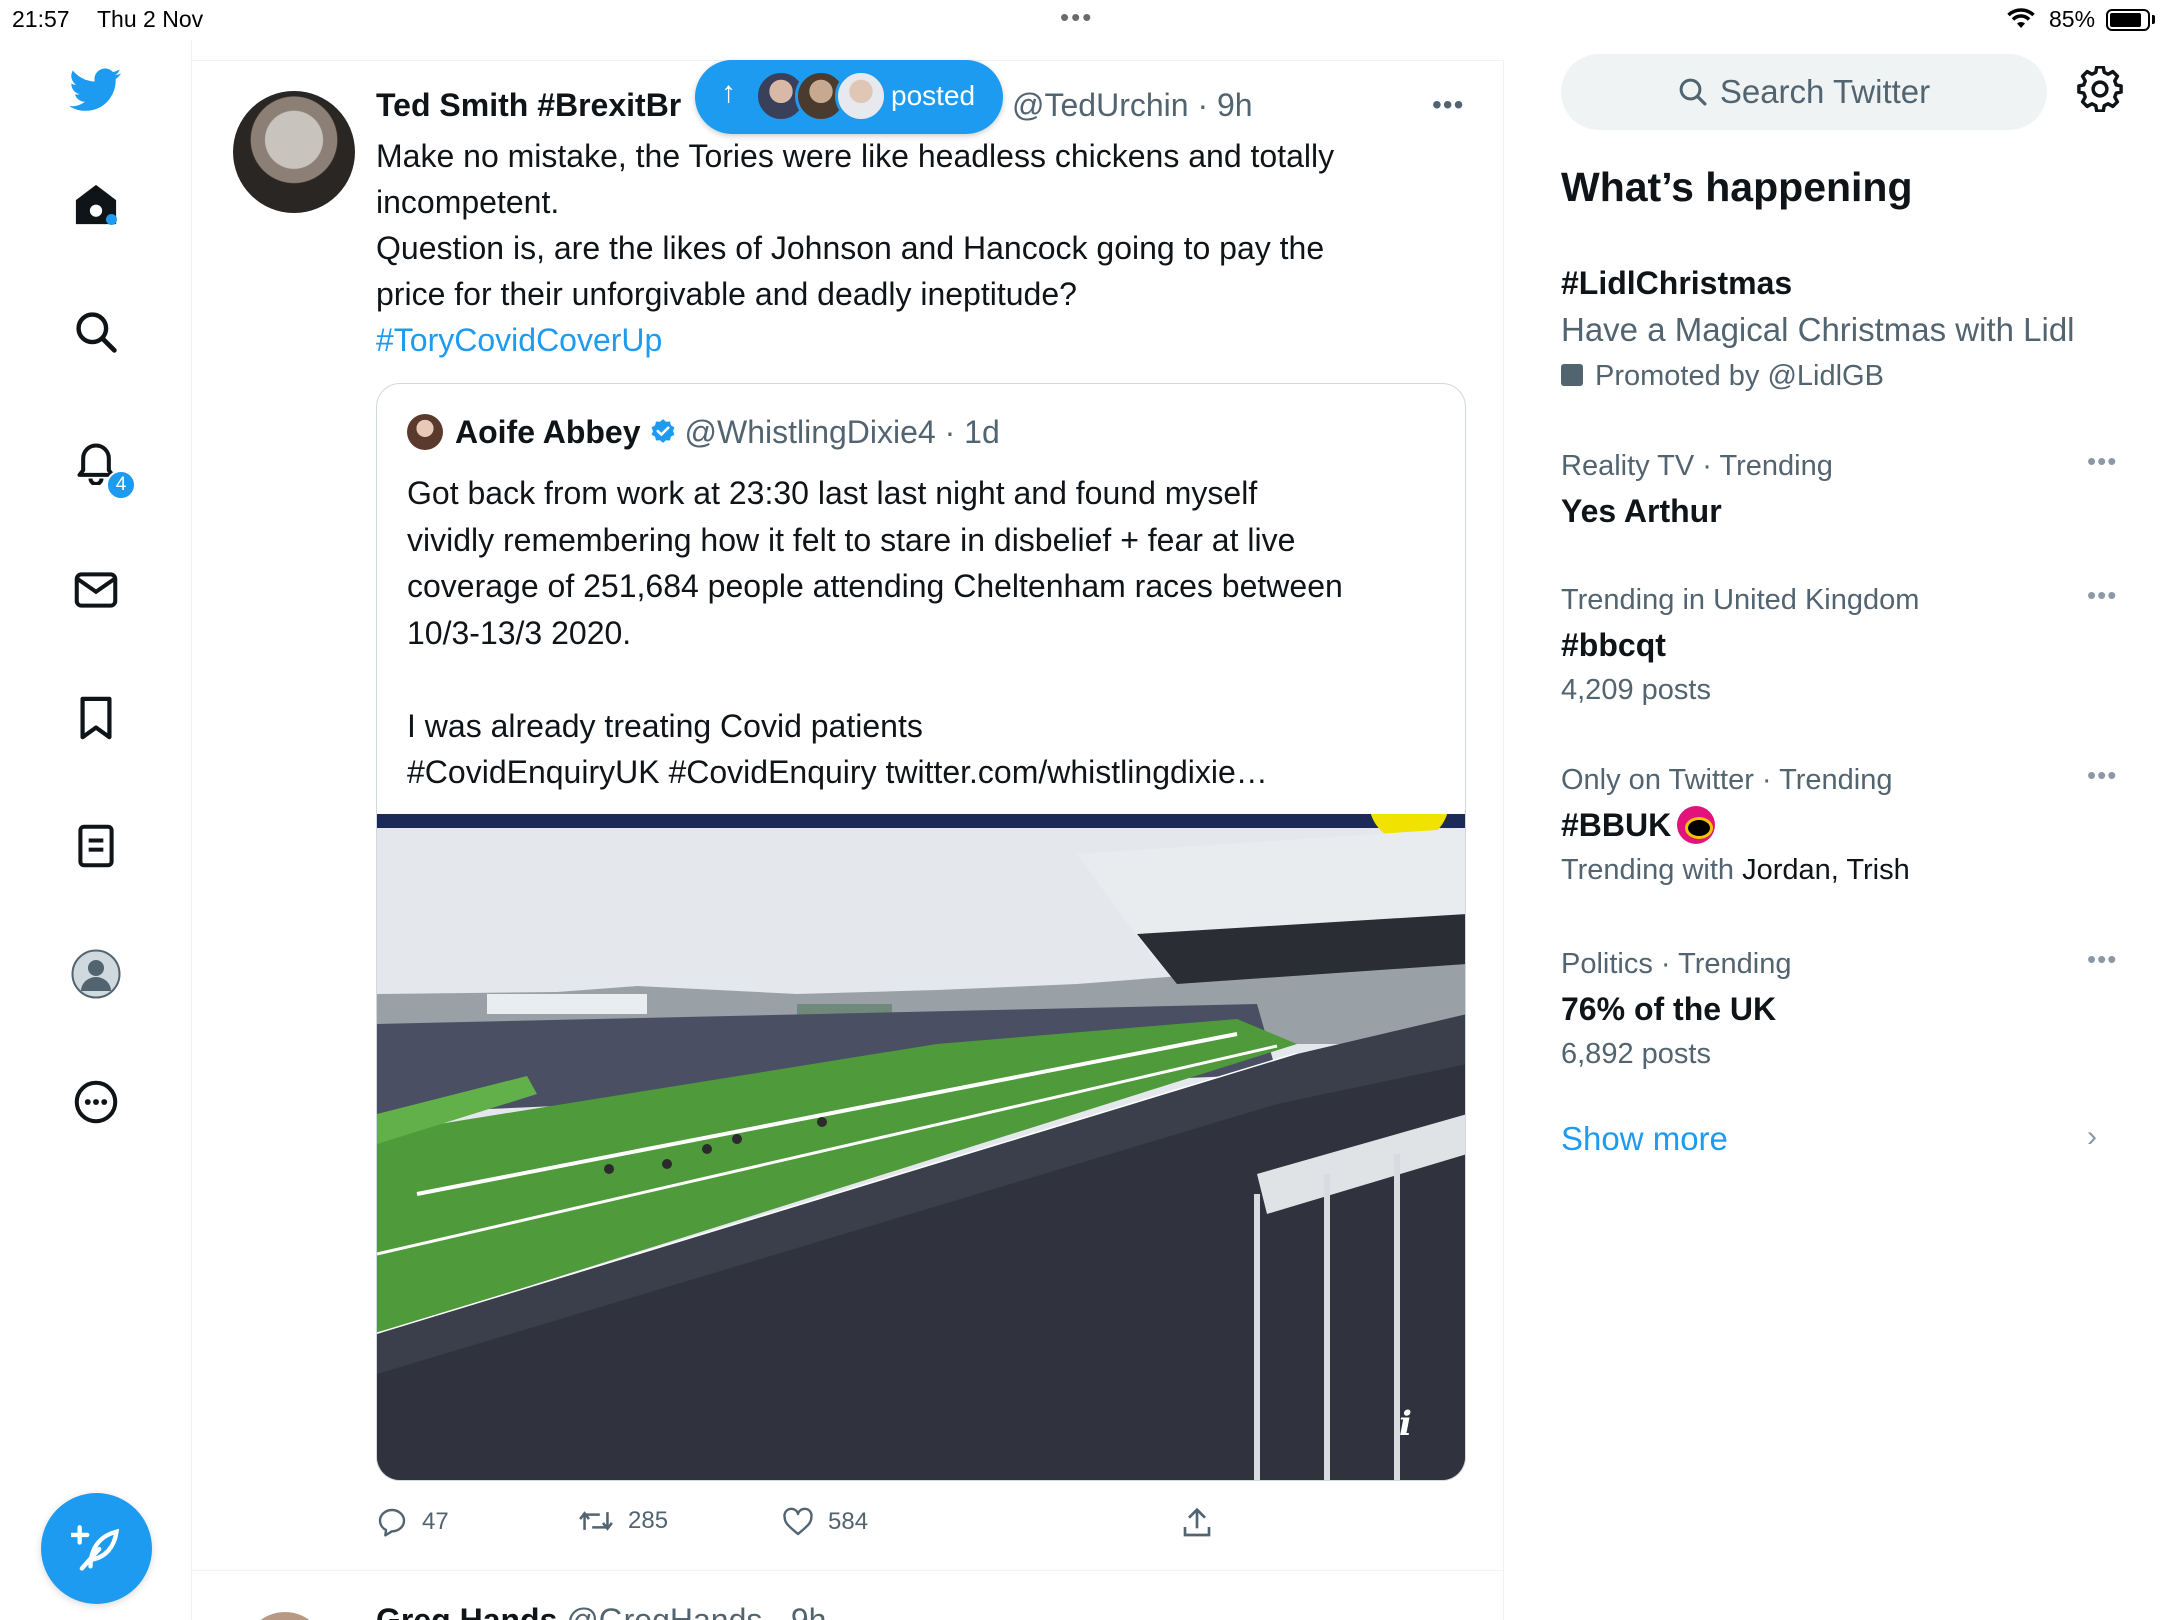  I want to click on big-brother-eye-icon, so click(1696, 825).